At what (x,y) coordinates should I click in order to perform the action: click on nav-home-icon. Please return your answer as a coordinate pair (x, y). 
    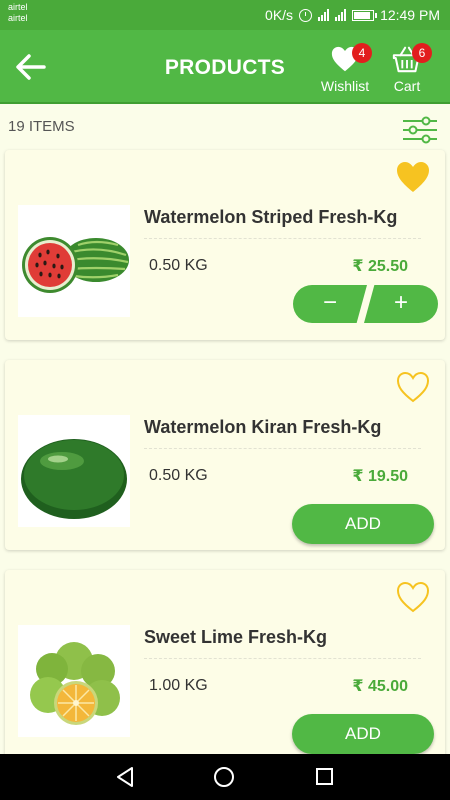
    Looking at the image, I should click on (224, 777).